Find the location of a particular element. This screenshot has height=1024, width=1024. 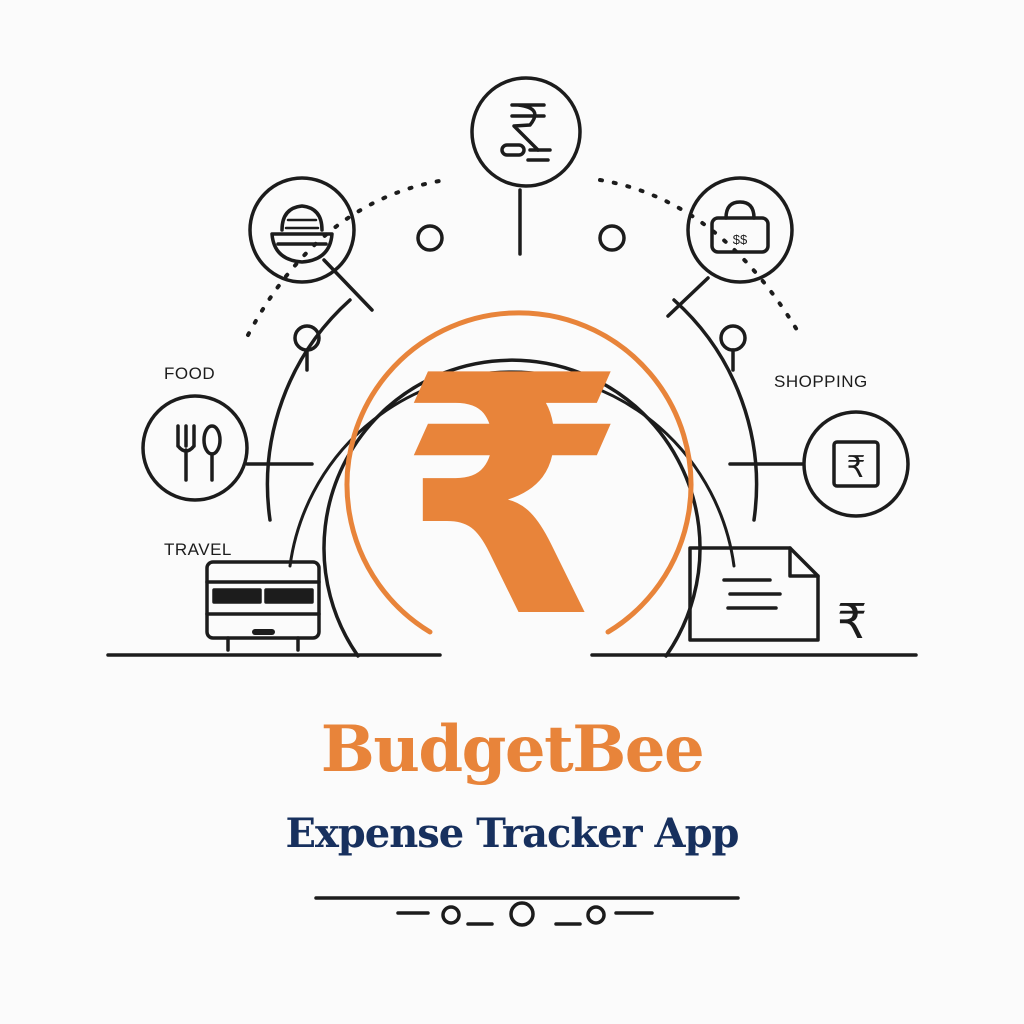

app-name: BudgetBee is located at coordinates (512, 749).